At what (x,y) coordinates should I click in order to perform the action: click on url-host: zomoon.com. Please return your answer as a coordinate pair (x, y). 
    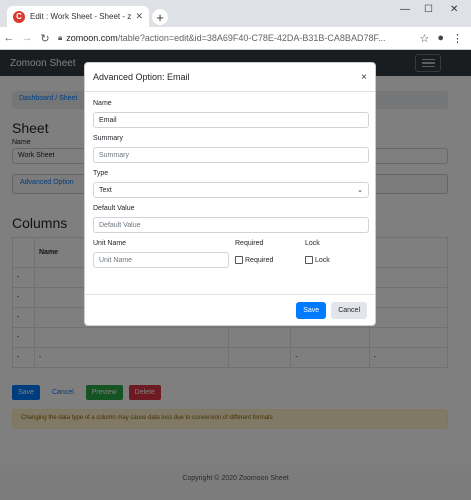
    Looking at the image, I should click on (92, 38).